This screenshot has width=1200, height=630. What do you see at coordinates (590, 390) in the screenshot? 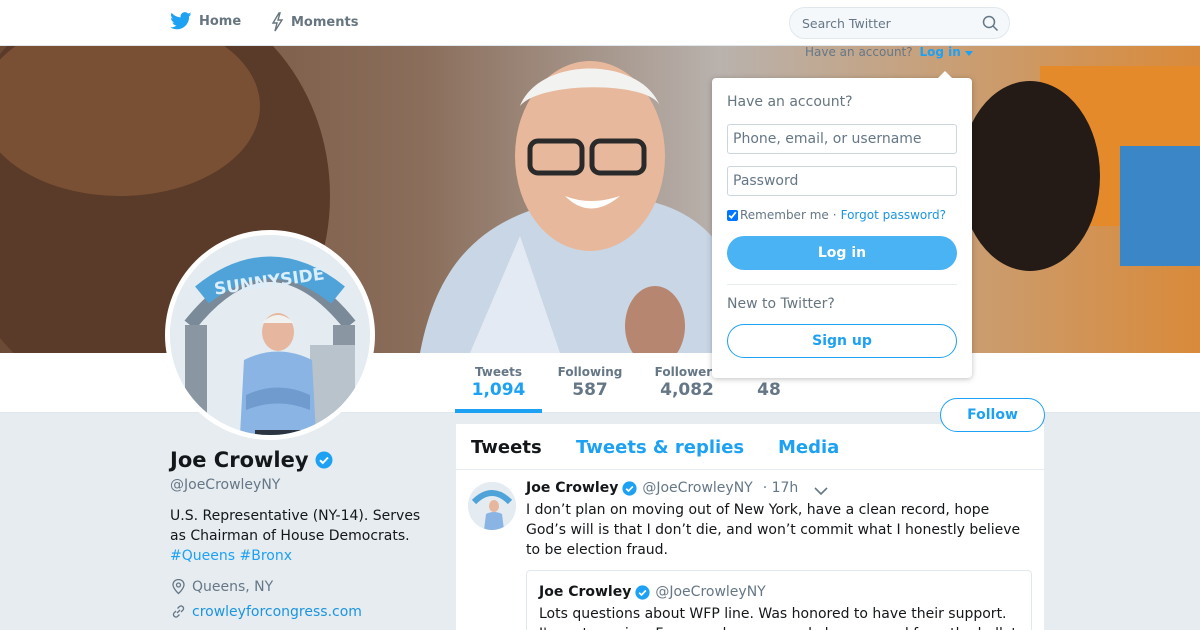
I see `stat-value: 587` at bounding box center [590, 390].